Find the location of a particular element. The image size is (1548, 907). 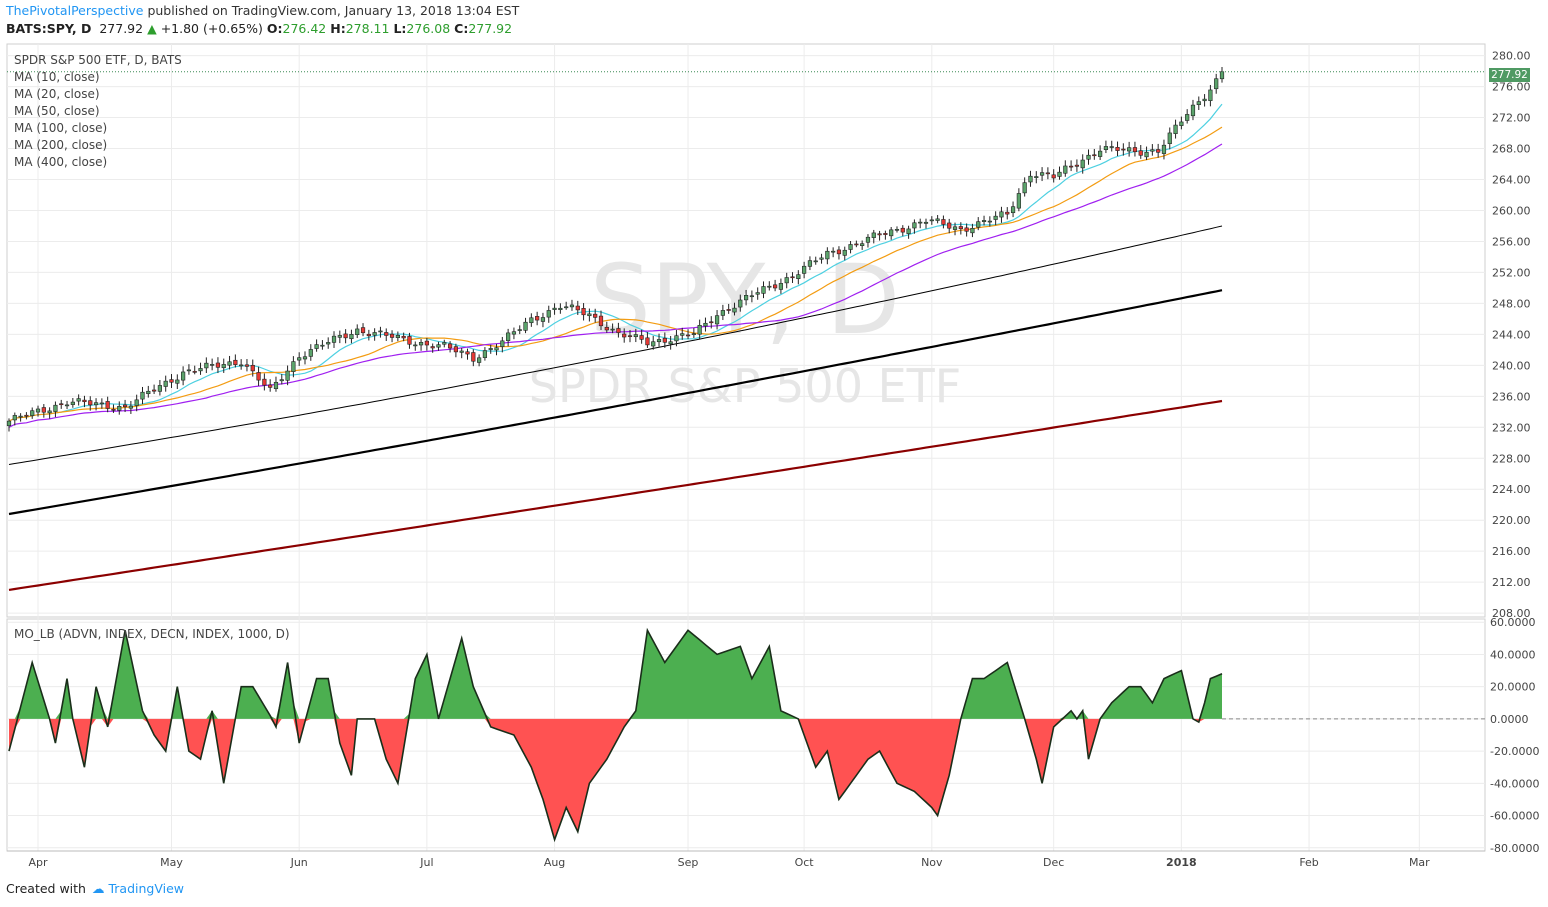

legend-ma-100: MA (100, close) is located at coordinates (61, 128).